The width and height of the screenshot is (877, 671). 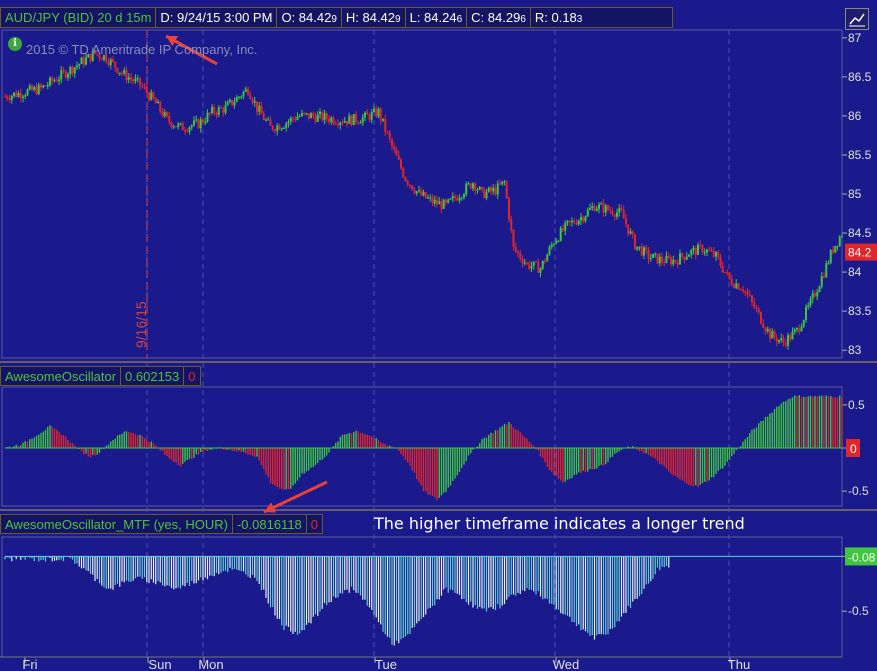 I want to click on mtf-badge-text: -0.08, so click(x=862, y=557).